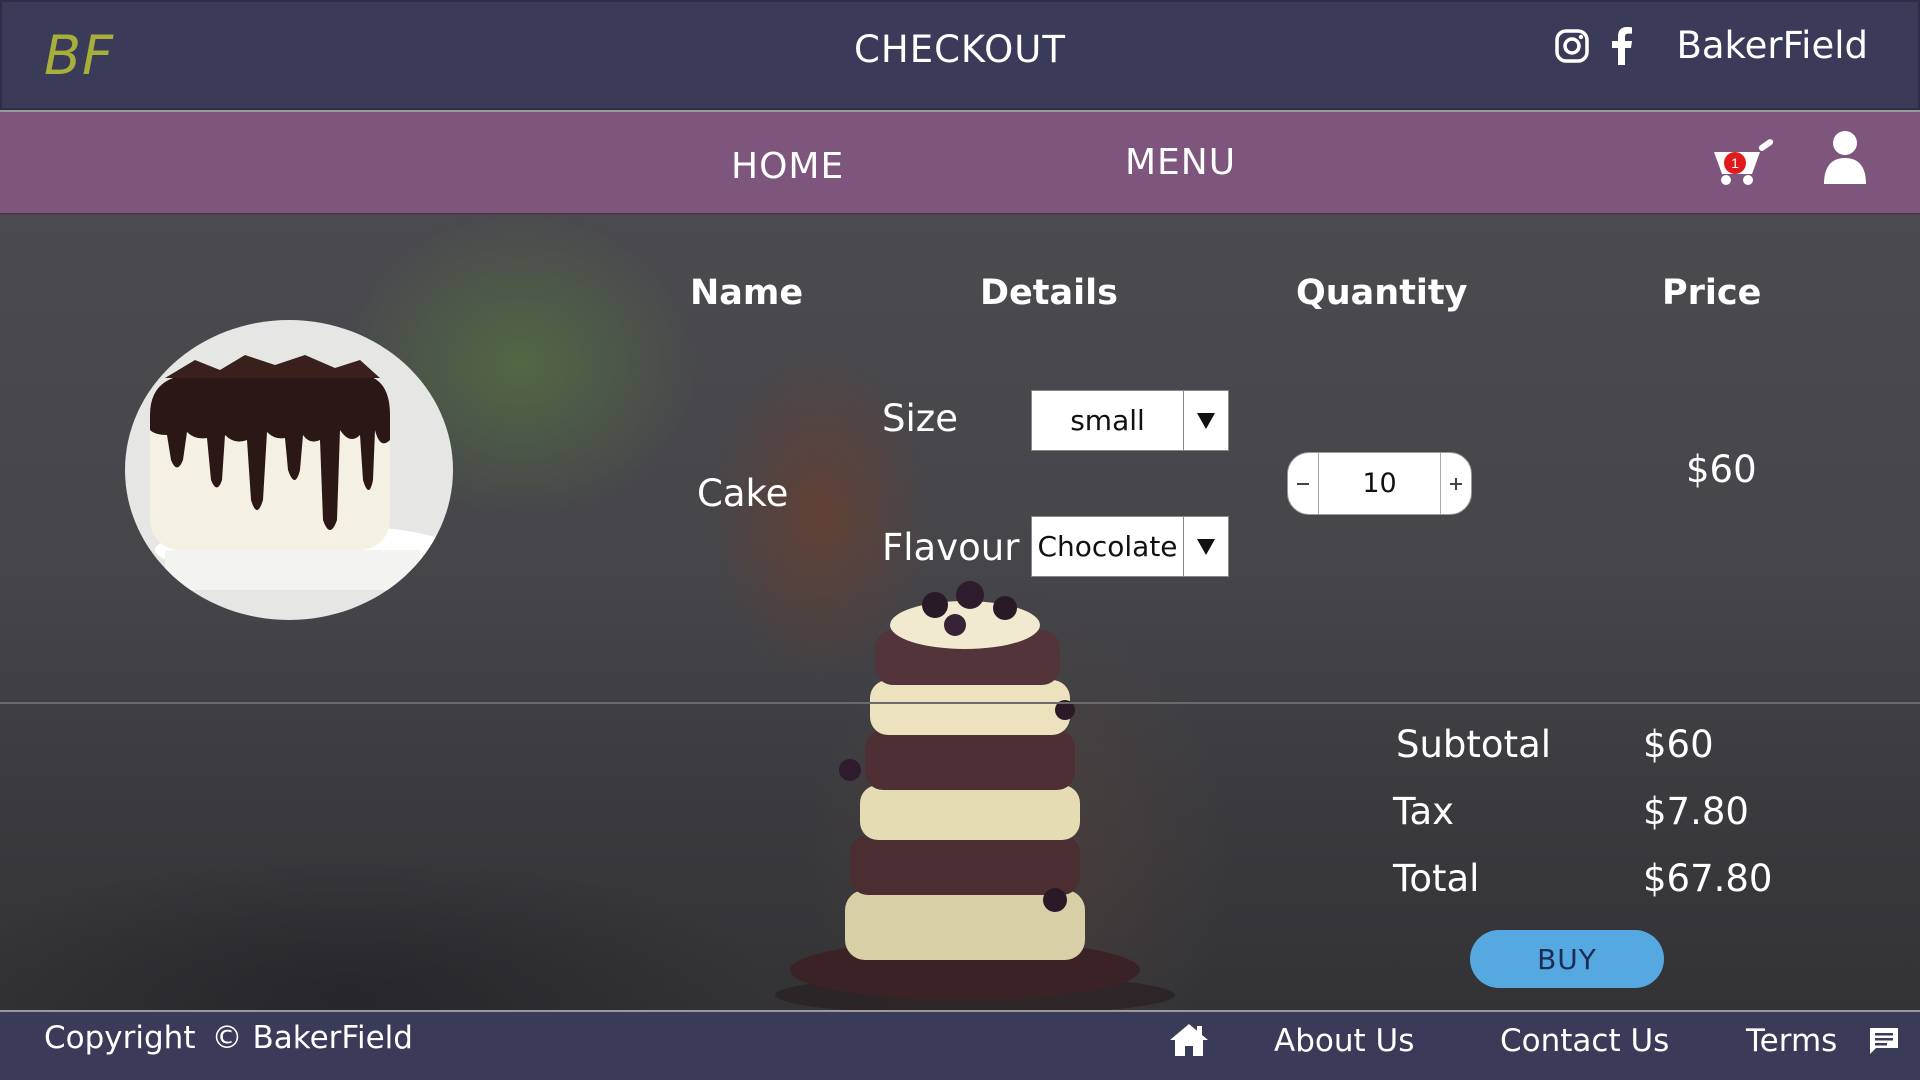 The width and height of the screenshot is (1920, 1080). What do you see at coordinates (1344, 1041) in the screenshot?
I see `footer-about-link: About Us` at bounding box center [1344, 1041].